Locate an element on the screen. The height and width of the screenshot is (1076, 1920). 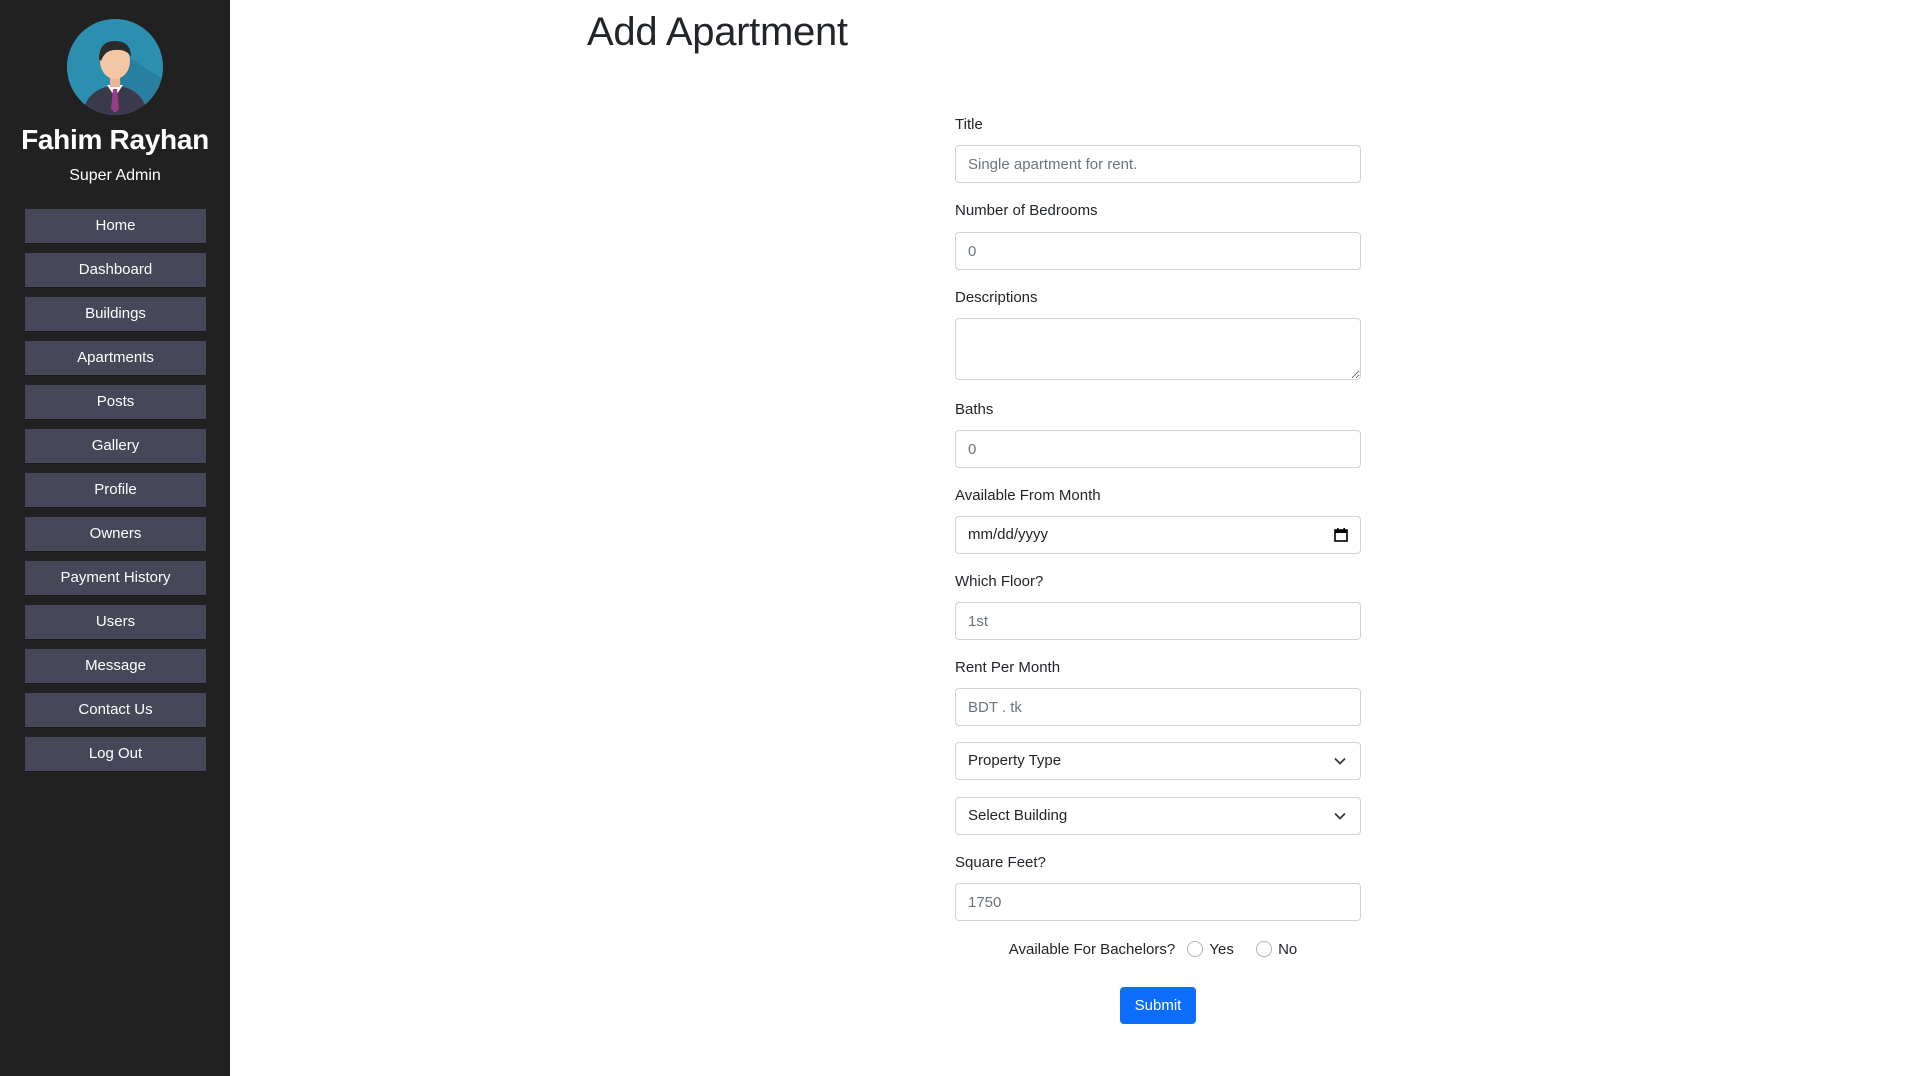
descriptions-textarea is located at coordinates (1158, 349).